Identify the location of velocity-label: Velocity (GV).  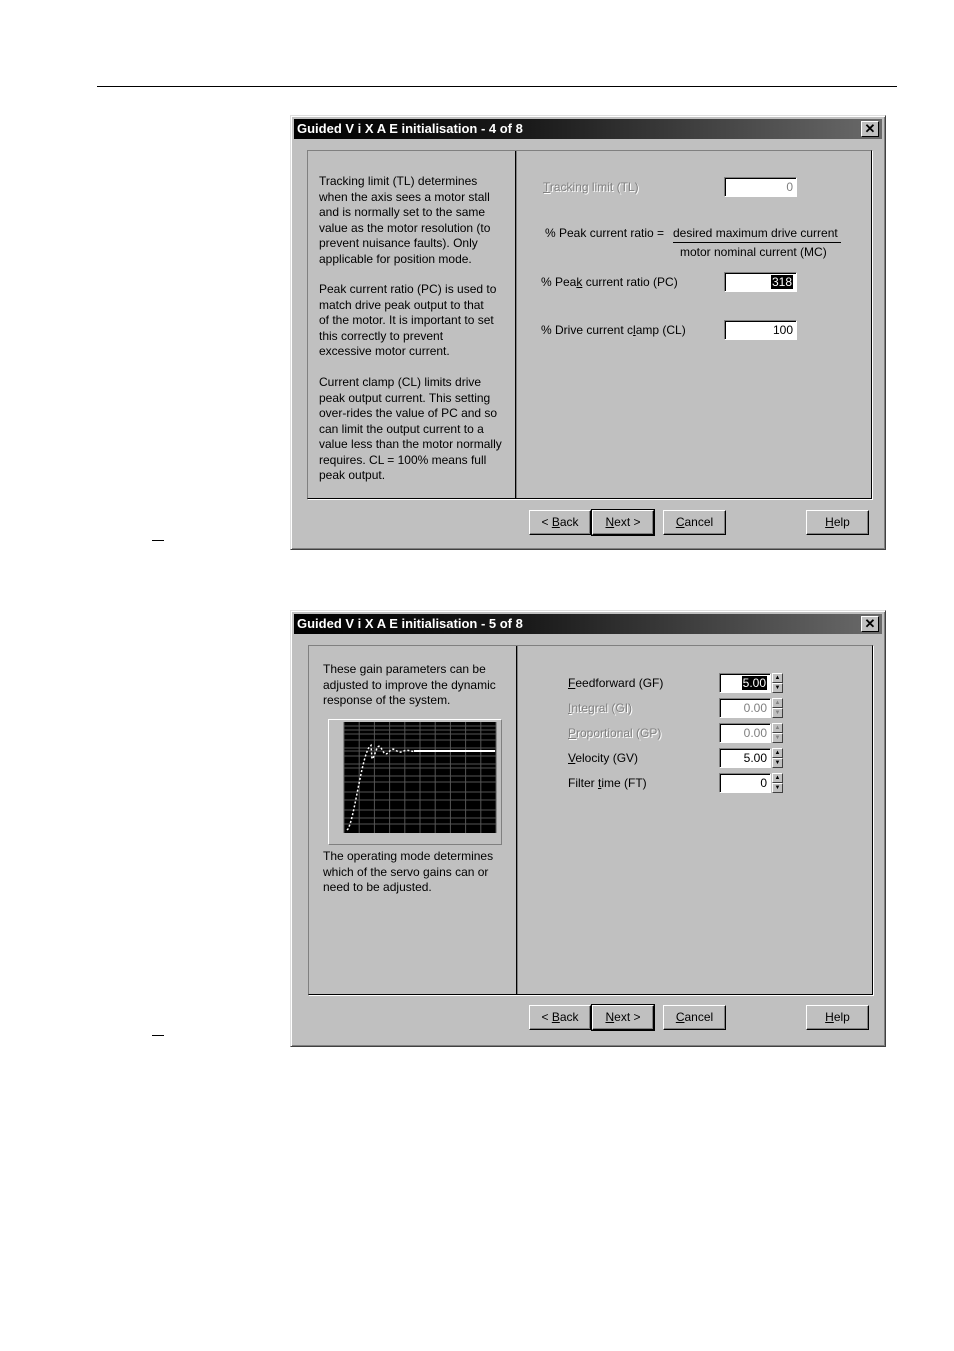
(603, 758).